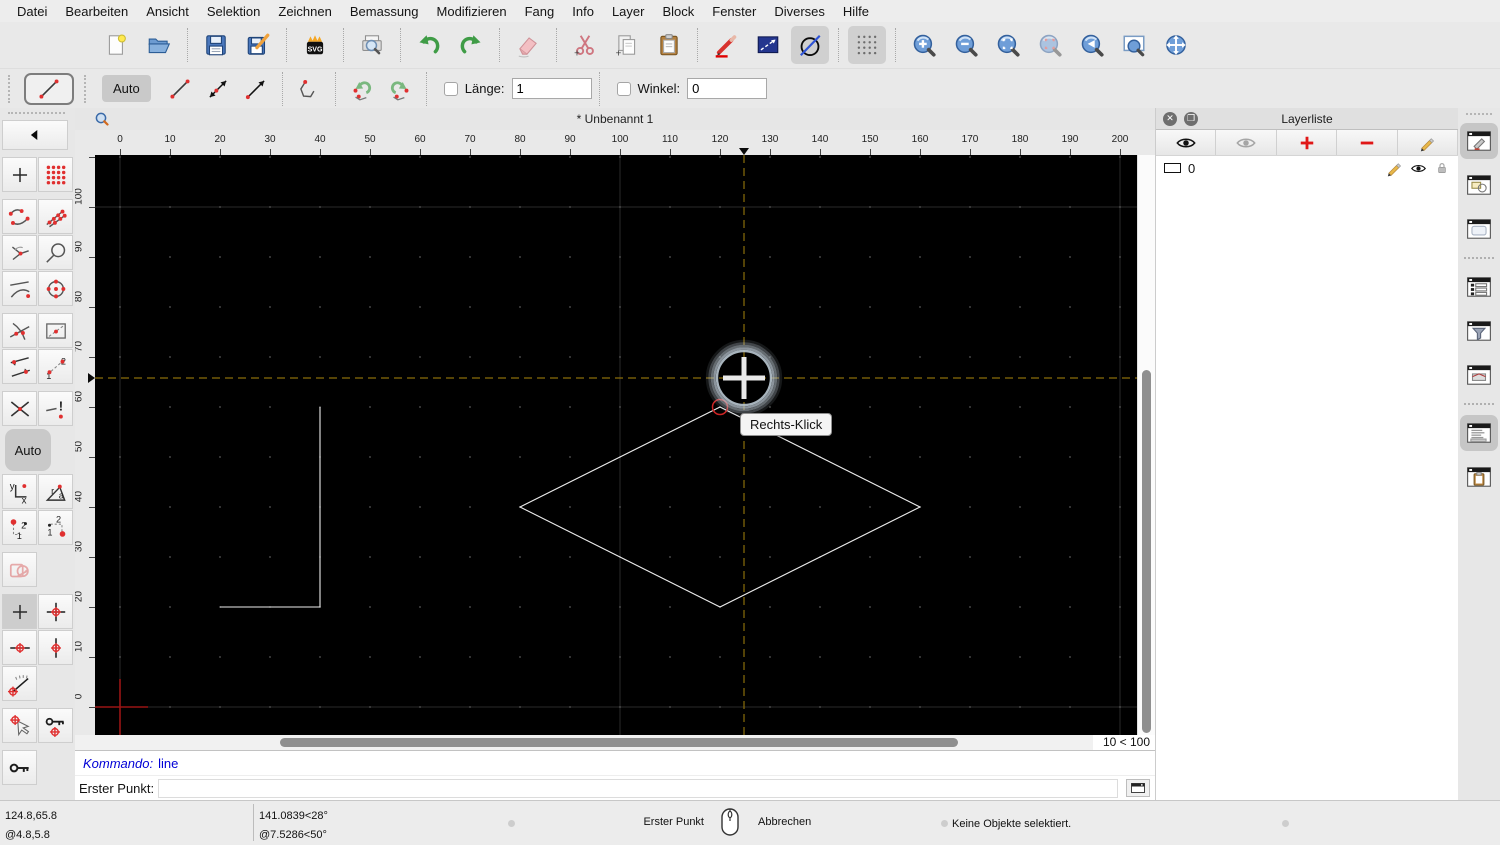 Image resolution: width=1500 pixels, height=845 pixels. Describe the element at coordinates (450, 88) in the screenshot. I see `length-checkbox` at that location.